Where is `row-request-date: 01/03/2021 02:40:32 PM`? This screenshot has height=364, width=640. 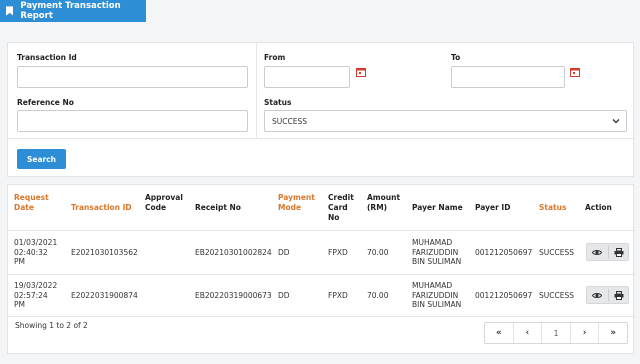 row-request-date: 01/03/2021 02:40:32 PM is located at coordinates (35, 252).